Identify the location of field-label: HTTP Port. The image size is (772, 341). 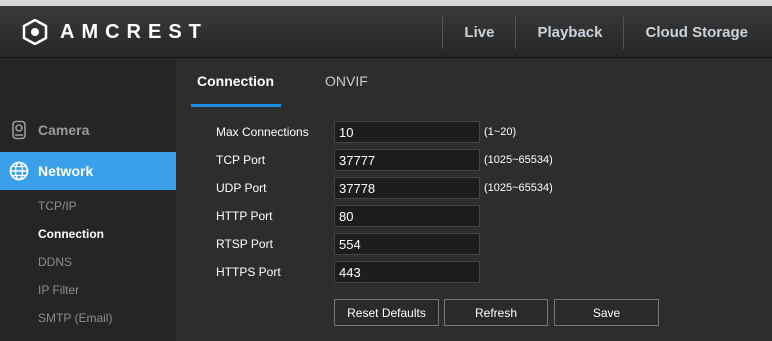
(244, 216).